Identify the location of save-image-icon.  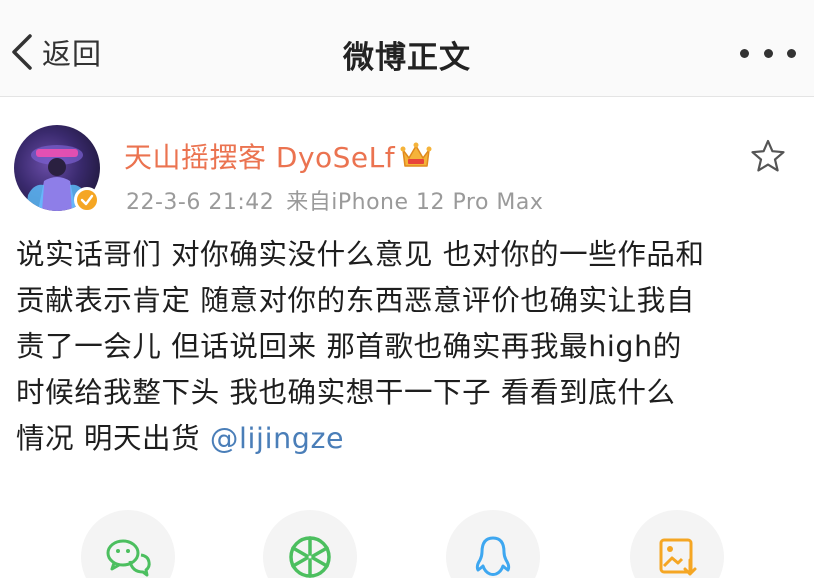
(678, 557).